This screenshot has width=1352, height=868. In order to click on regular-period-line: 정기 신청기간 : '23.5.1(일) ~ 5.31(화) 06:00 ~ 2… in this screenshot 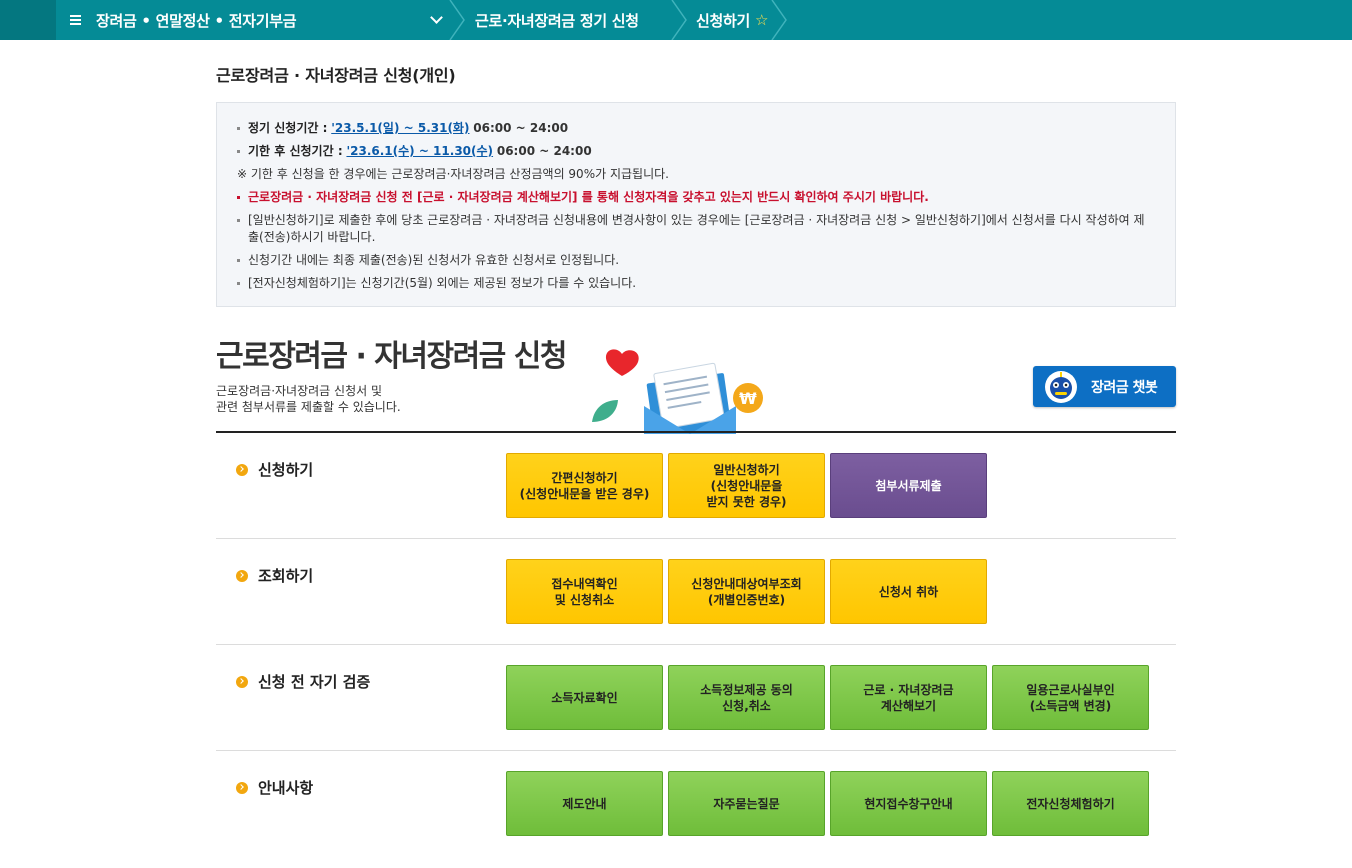, I will do `click(696, 128)`.